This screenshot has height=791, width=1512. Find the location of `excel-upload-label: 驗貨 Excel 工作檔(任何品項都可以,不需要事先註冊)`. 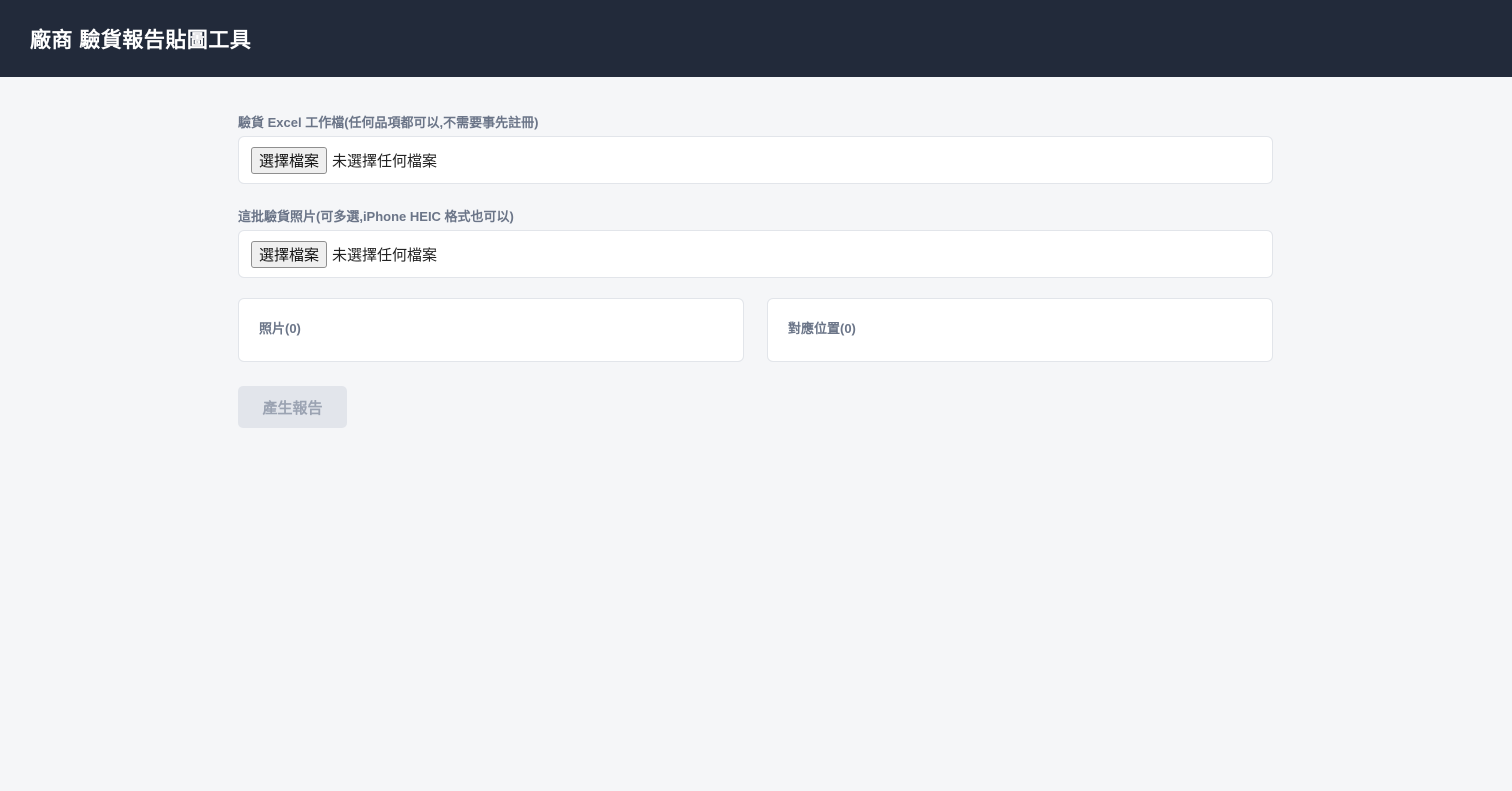

excel-upload-label: 驗貨 Excel 工作檔(任何品項都可以,不需要事先註冊) is located at coordinates (388, 122).